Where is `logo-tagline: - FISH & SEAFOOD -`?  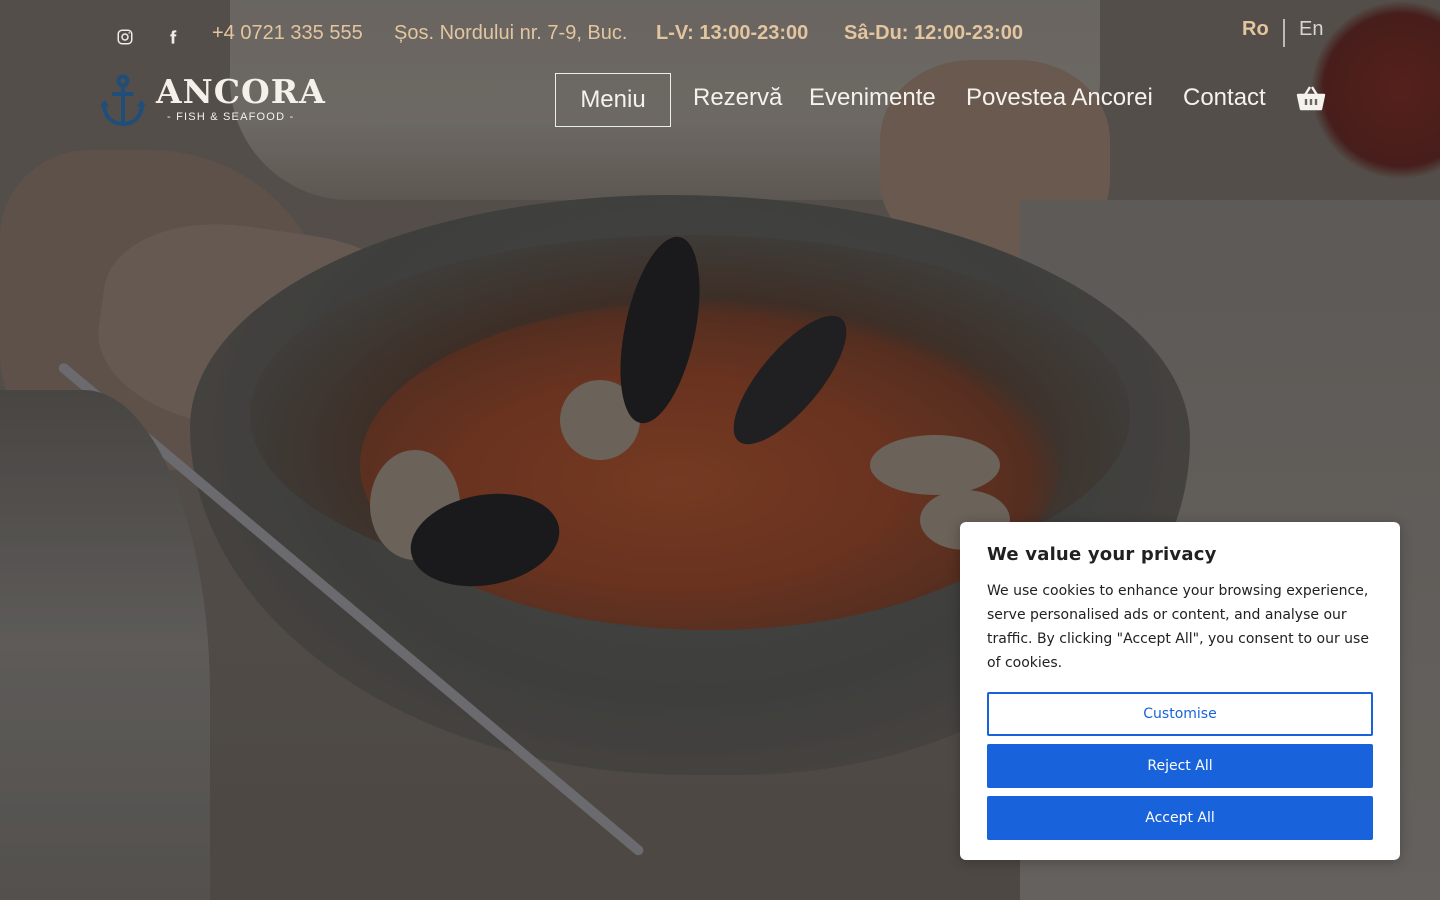 logo-tagline: - FISH & SEAFOOD - is located at coordinates (231, 117).